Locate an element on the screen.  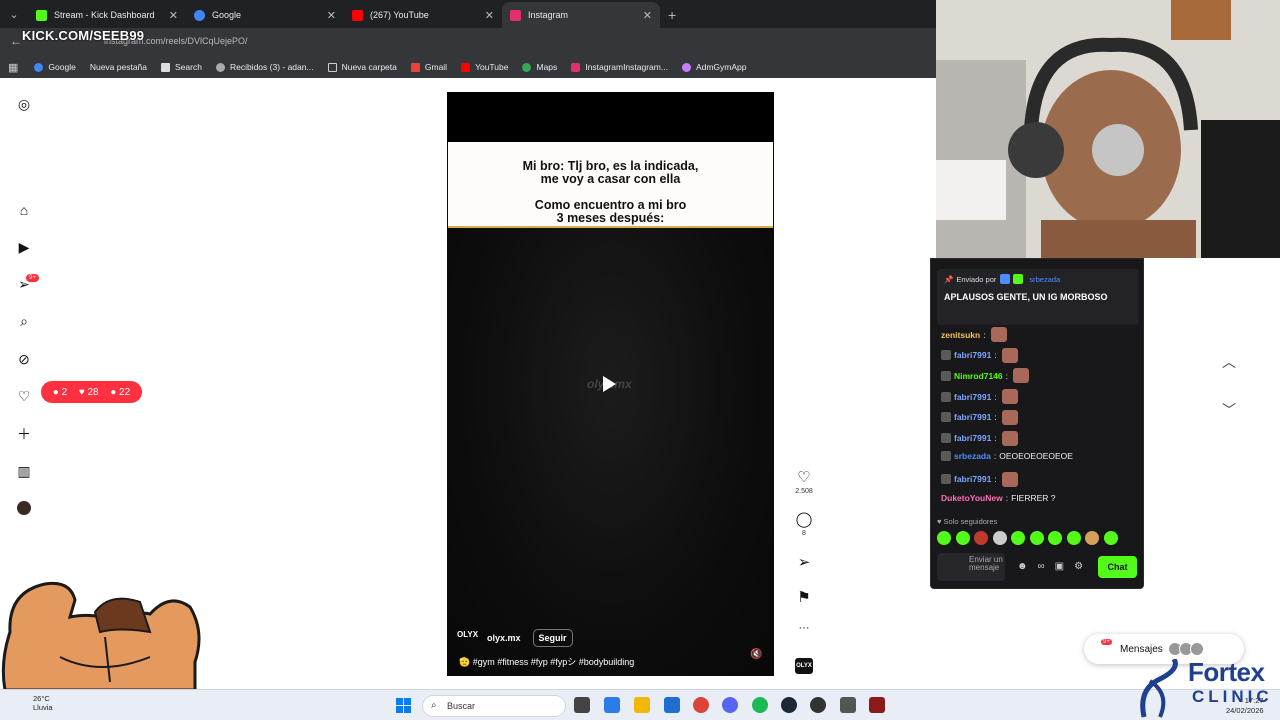
caption-line: Mi bro: Tlj bro, es la indicada, is located at coordinates (610, 166).